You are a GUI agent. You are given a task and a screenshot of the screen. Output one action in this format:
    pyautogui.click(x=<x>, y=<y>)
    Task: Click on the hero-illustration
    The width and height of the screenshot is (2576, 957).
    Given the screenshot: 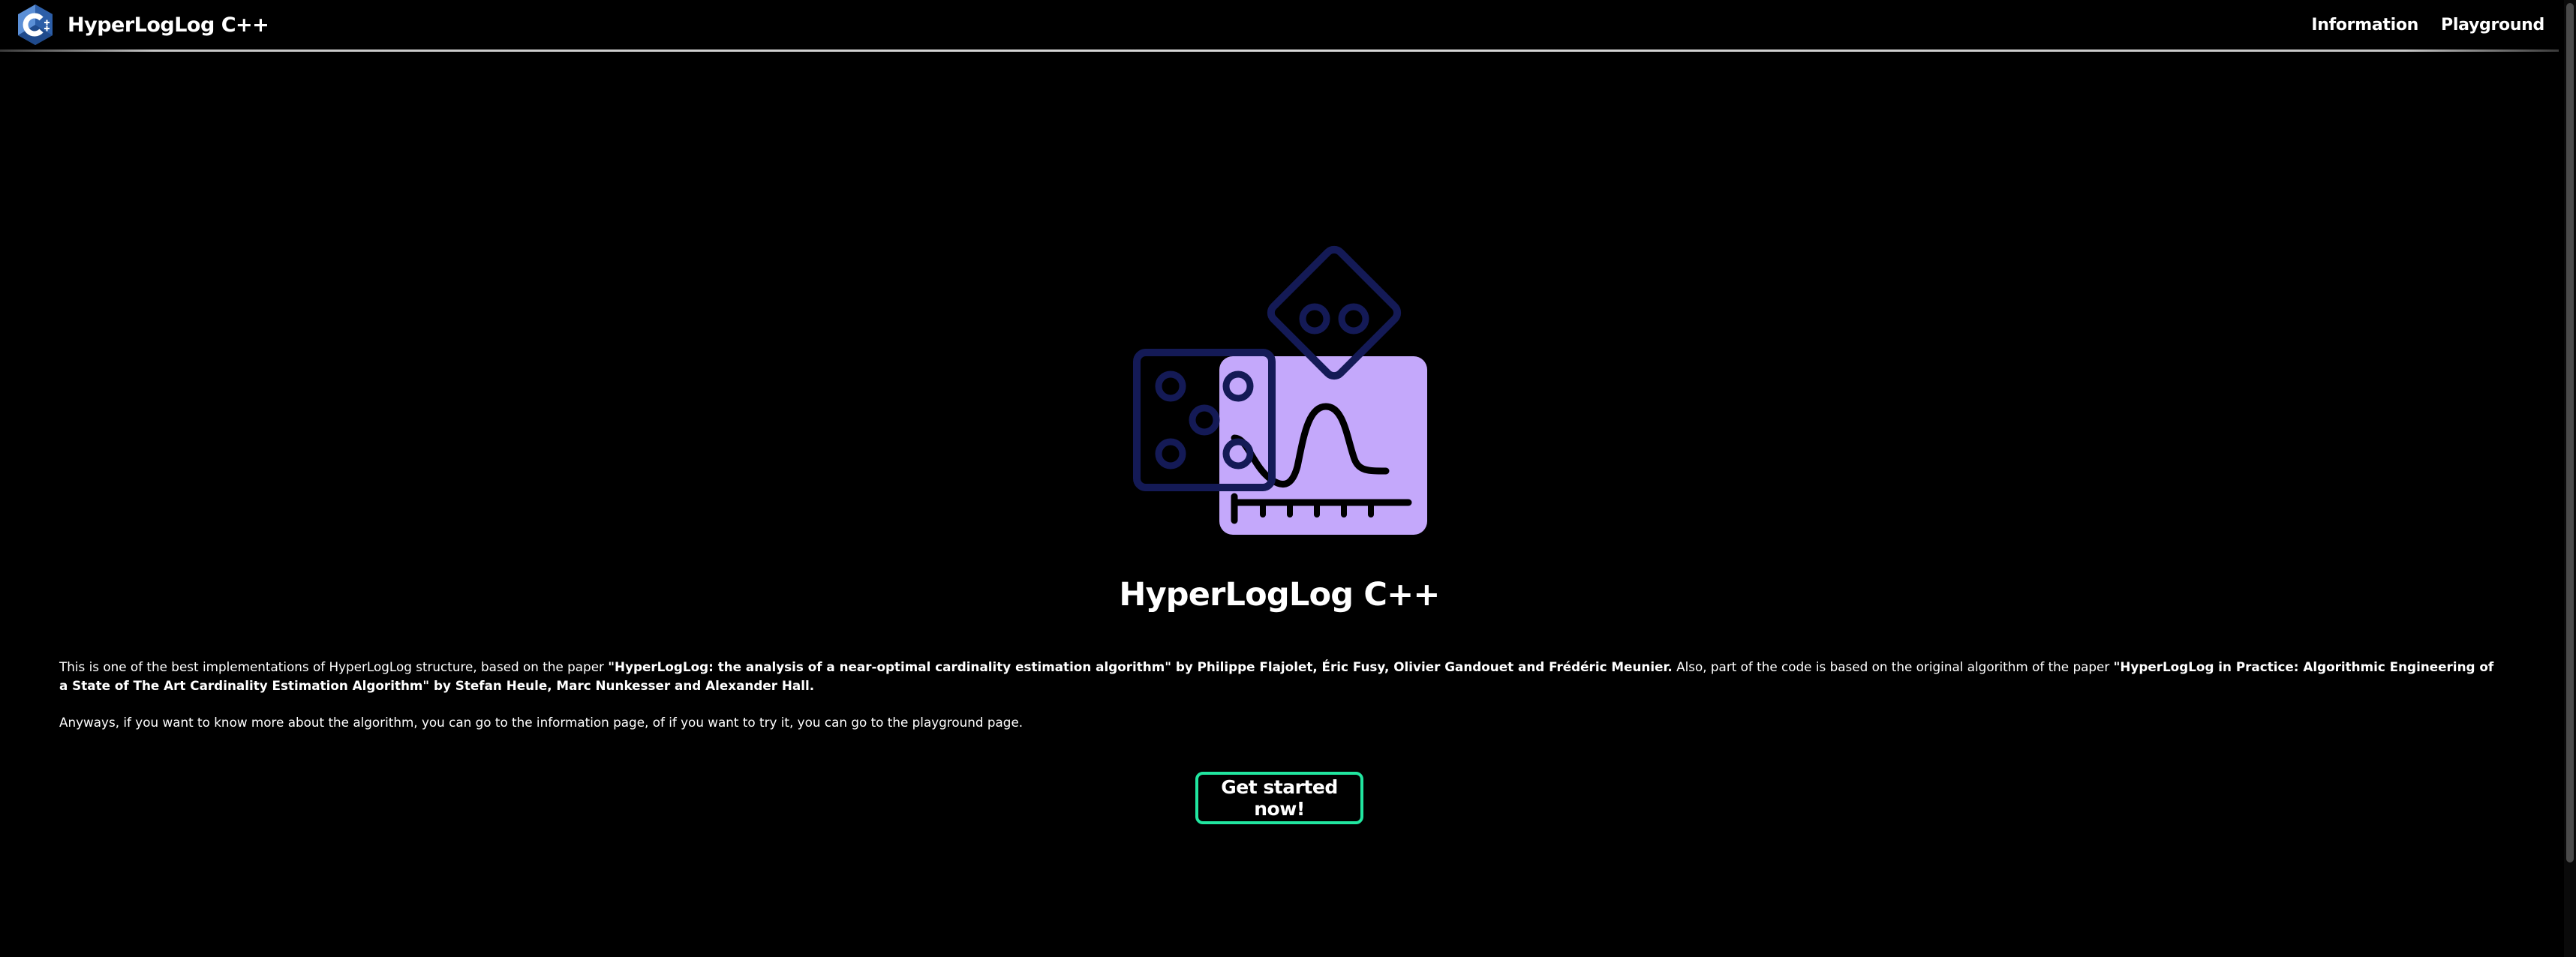 What is the action you would take?
    pyautogui.click(x=1279, y=392)
    